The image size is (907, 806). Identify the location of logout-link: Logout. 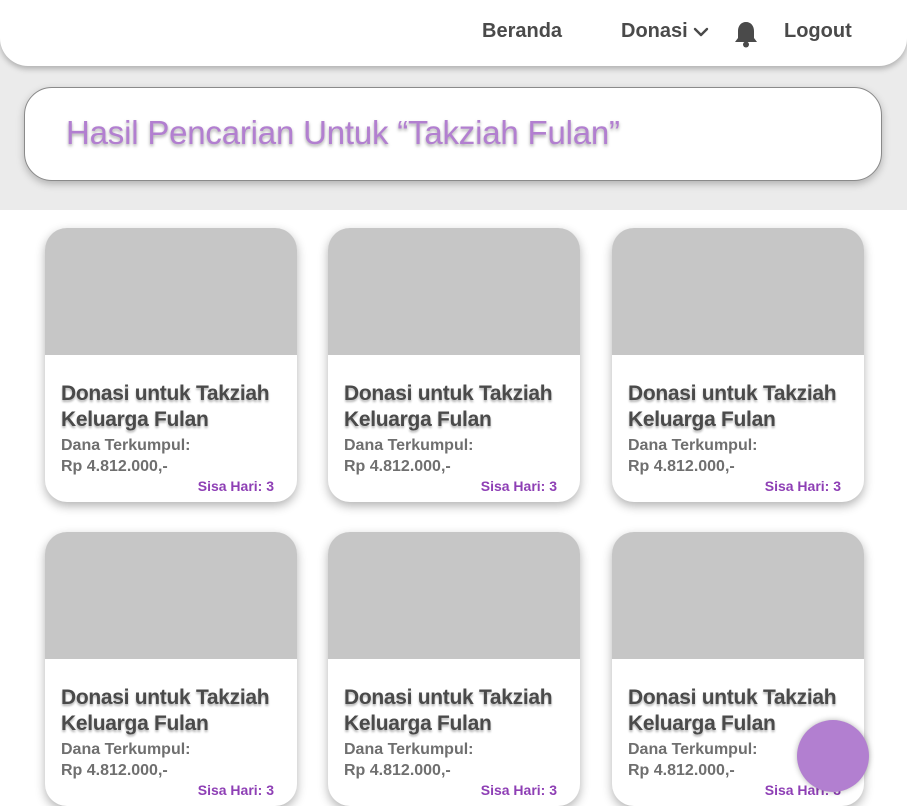
(818, 31).